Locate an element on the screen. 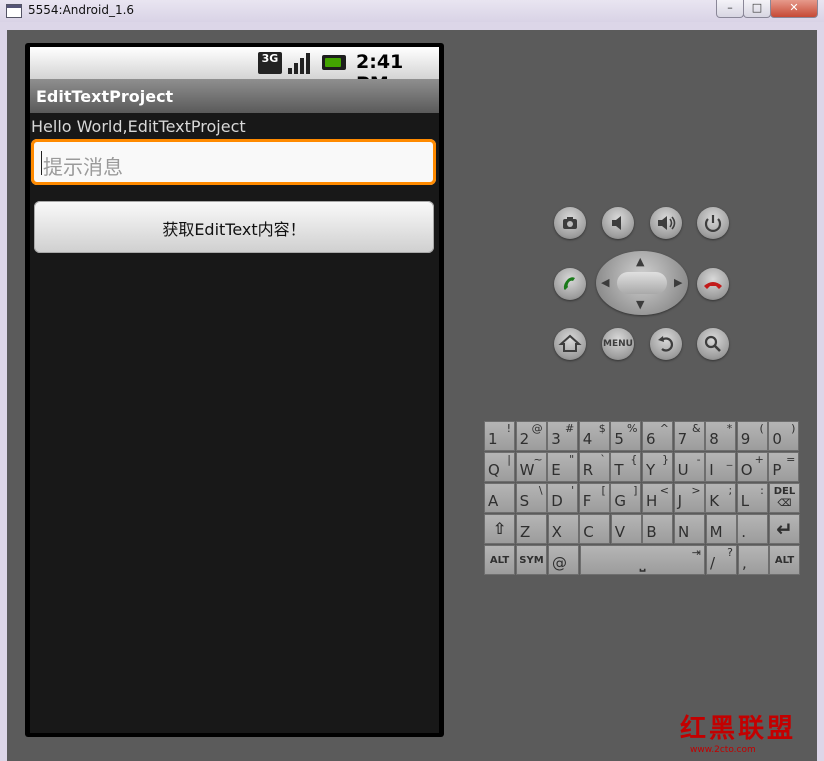  dpad-right-icon: ▶ is located at coordinates (678, 282).